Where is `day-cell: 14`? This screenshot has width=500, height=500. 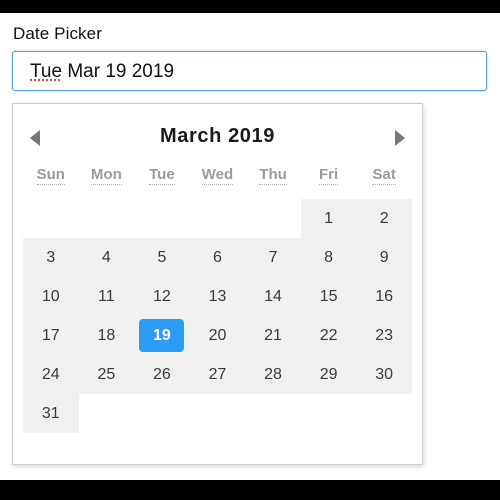
day-cell: 14 is located at coordinates (273, 296).